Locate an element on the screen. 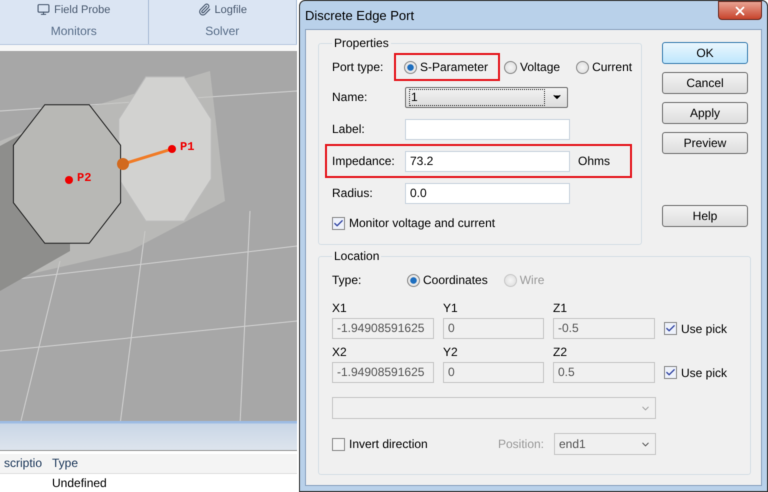 The height and width of the screenshot is (492, 768). checkbox-label: Invert direction is located at coordinates (388, 444).